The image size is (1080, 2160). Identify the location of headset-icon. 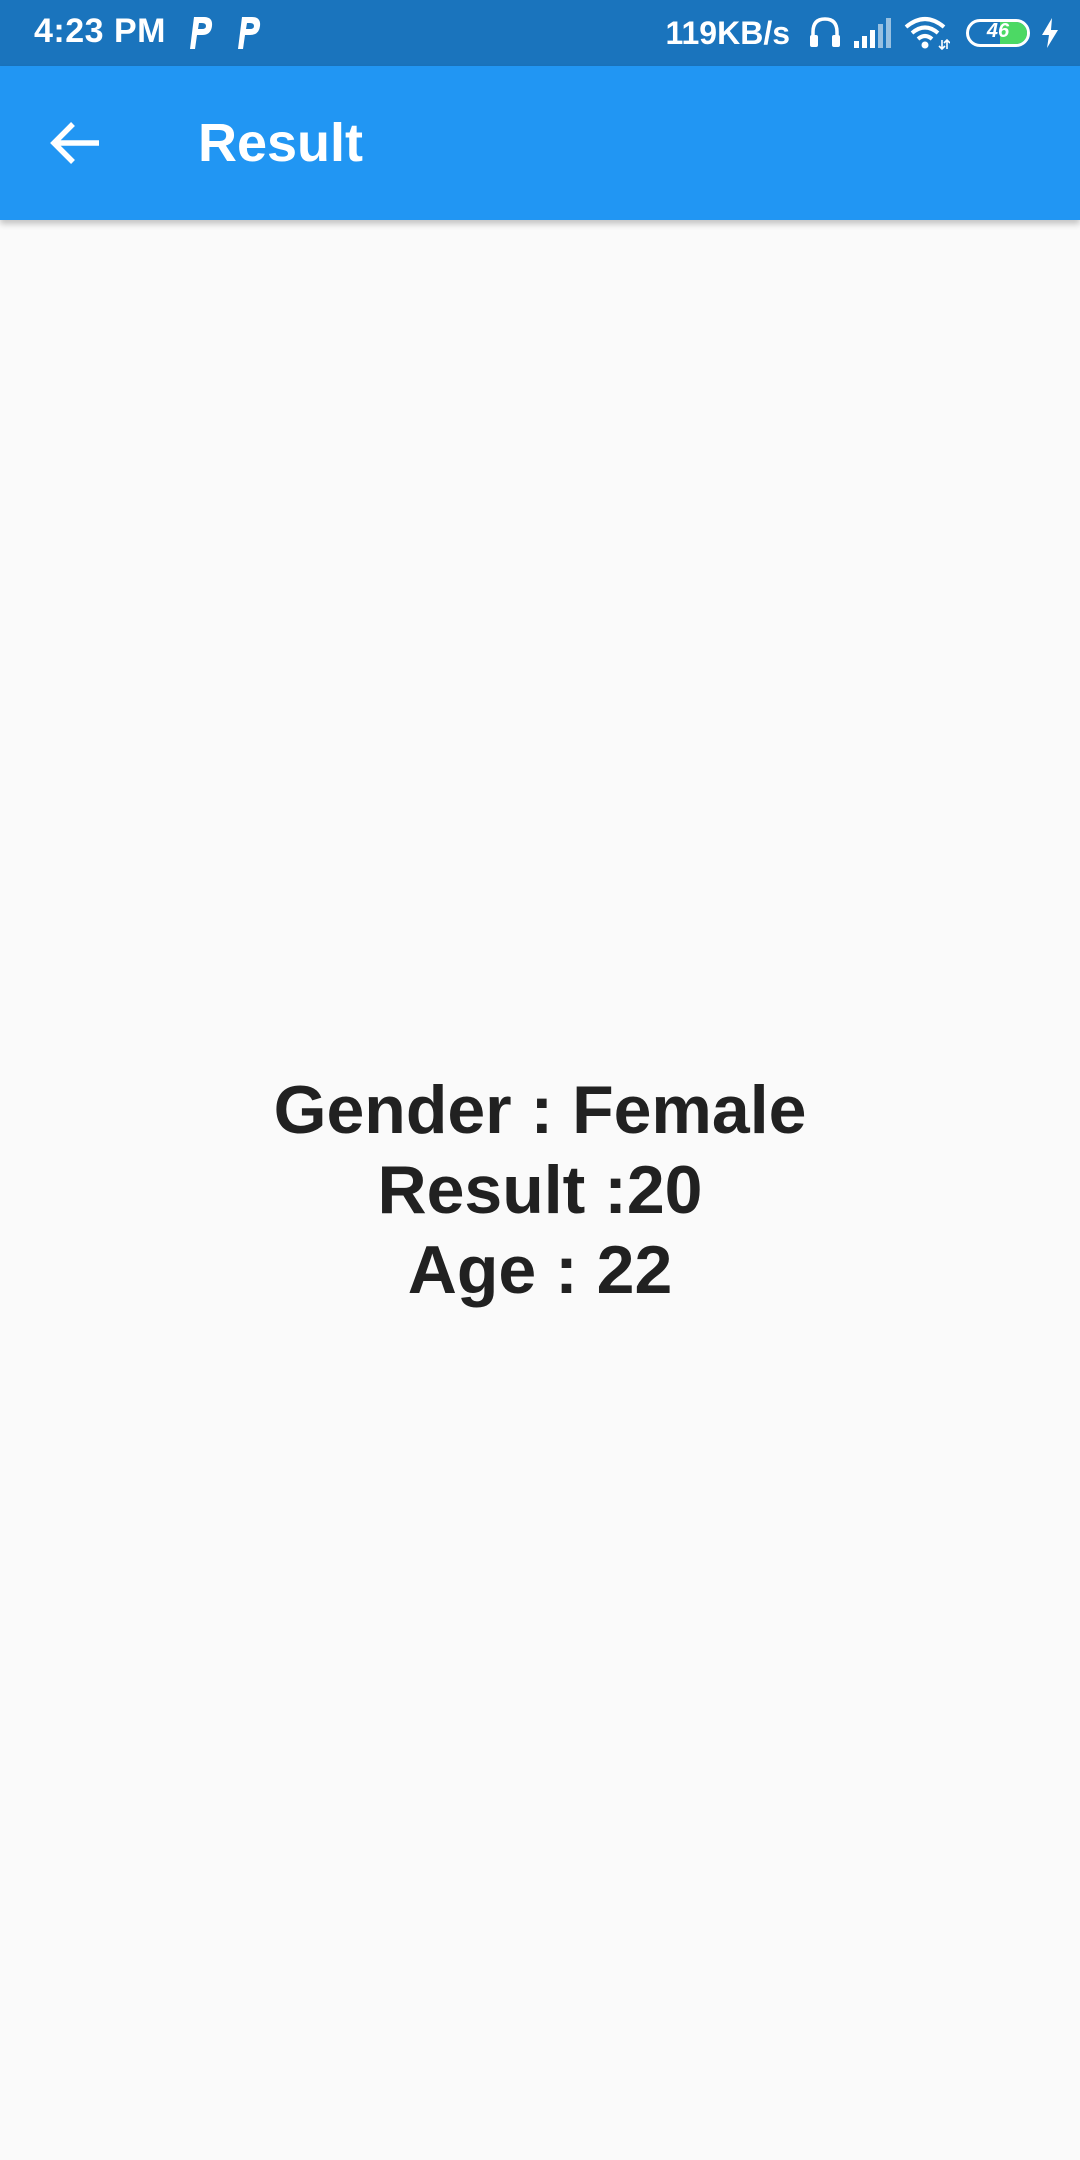
(825, 32).